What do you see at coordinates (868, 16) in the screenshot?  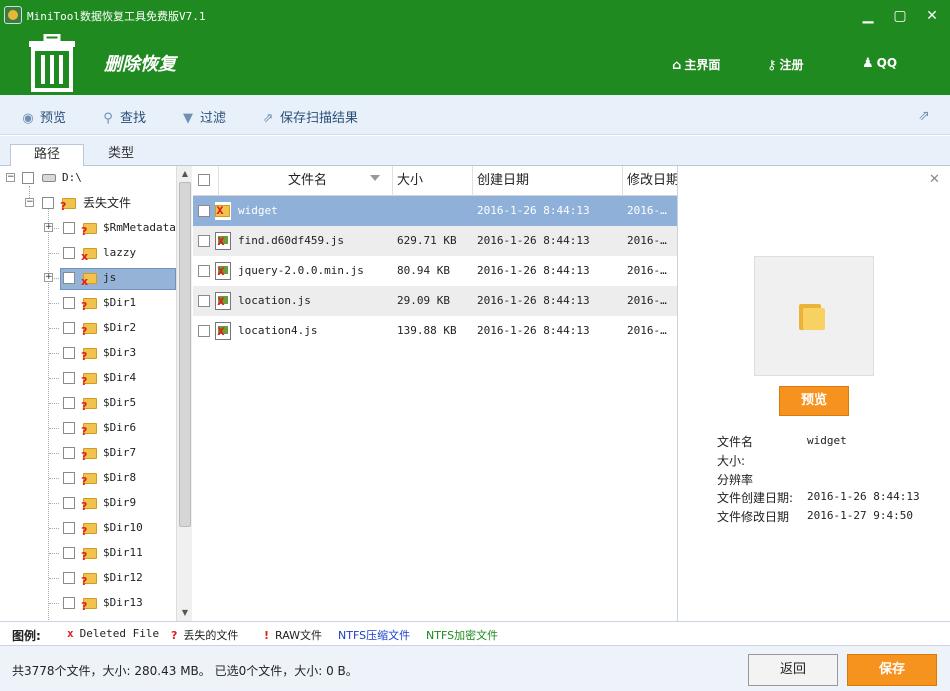 I see `minimize-button: ▁` at bounding box center [868, 16].